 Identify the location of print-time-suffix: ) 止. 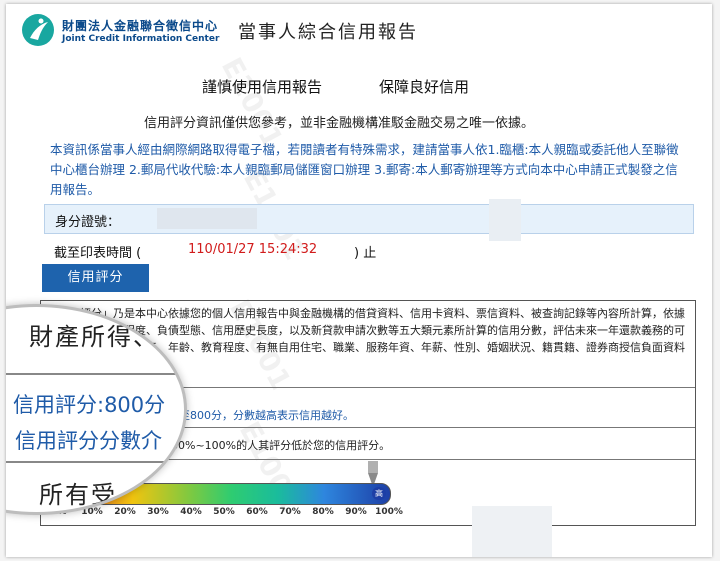
(365, 253).